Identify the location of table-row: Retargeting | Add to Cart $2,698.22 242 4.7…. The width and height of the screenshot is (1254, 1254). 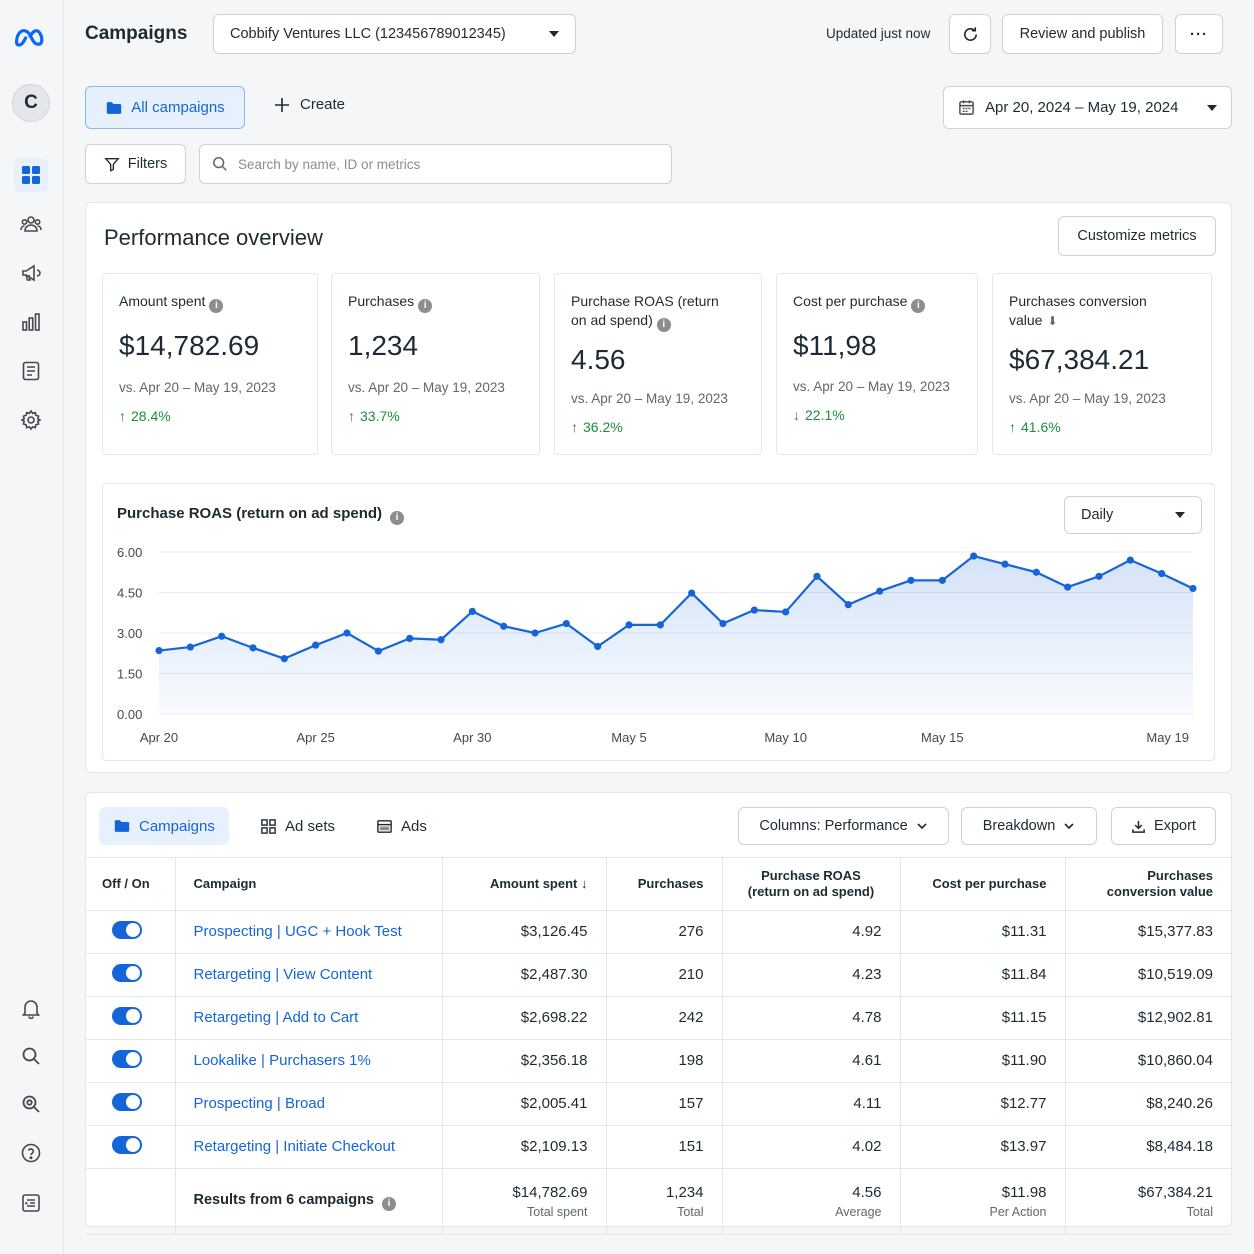
(658, 1018).